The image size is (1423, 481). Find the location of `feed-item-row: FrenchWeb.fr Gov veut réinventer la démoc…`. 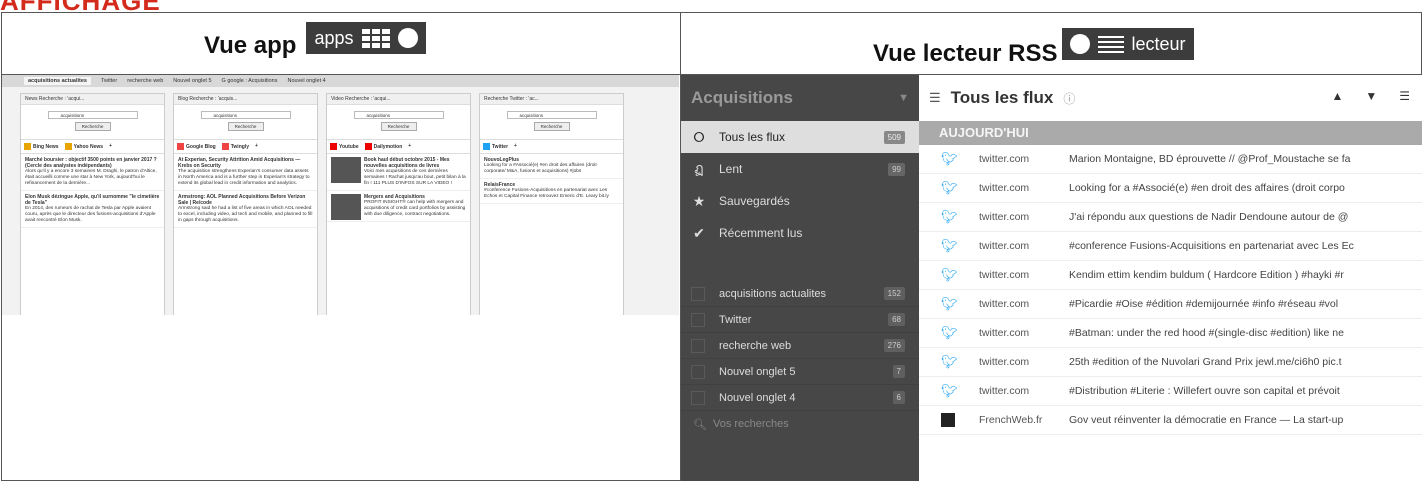

feed-item-row: FrenchWeb.fr Gov veut réinventer la démoc… is located at coordinates (1170, 420).